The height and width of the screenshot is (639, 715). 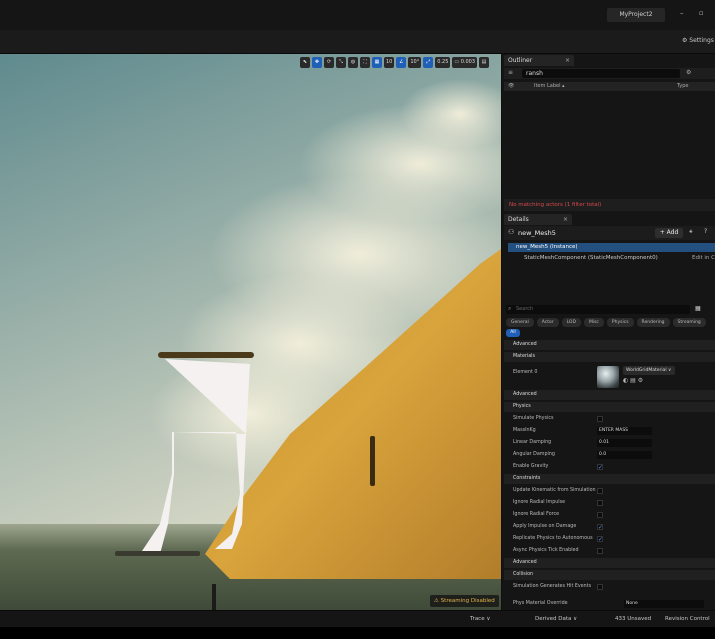 I want to click on viewport-tool-button: ∠, so click(x=401, y=62).